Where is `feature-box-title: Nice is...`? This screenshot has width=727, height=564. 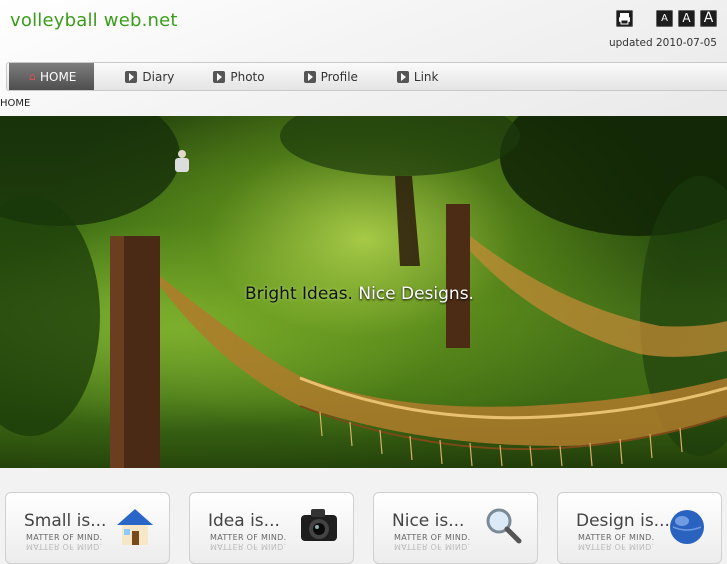
feature-box-title: Nice is... is located at coordinates (428, 521).